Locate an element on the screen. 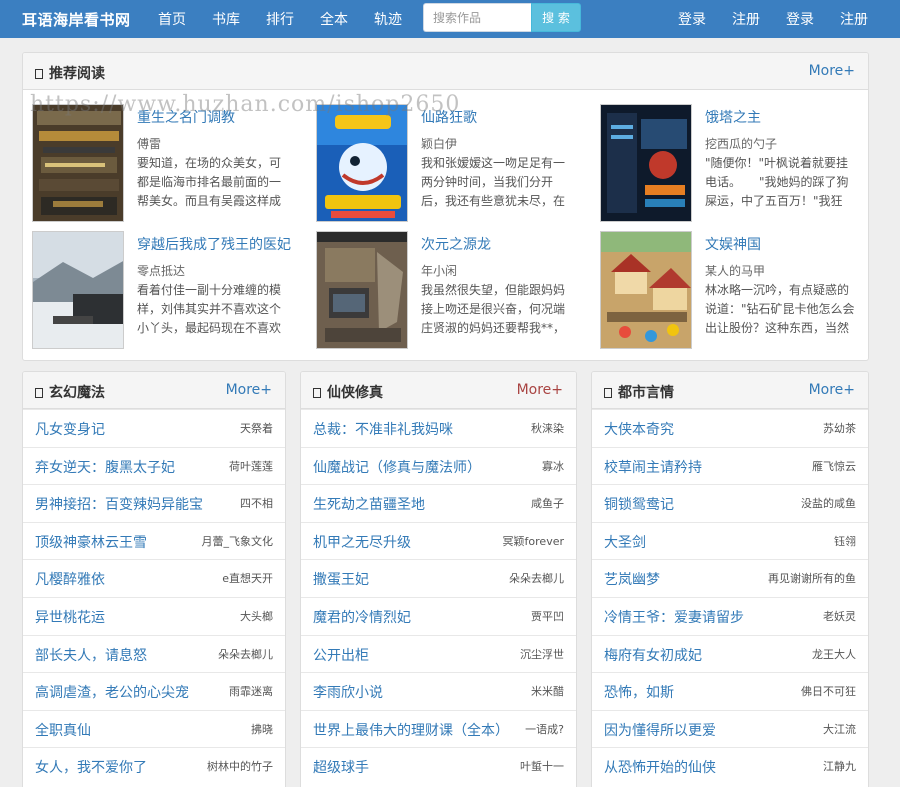  nav-history: 轨迹 is located at coordinates (388, 19).